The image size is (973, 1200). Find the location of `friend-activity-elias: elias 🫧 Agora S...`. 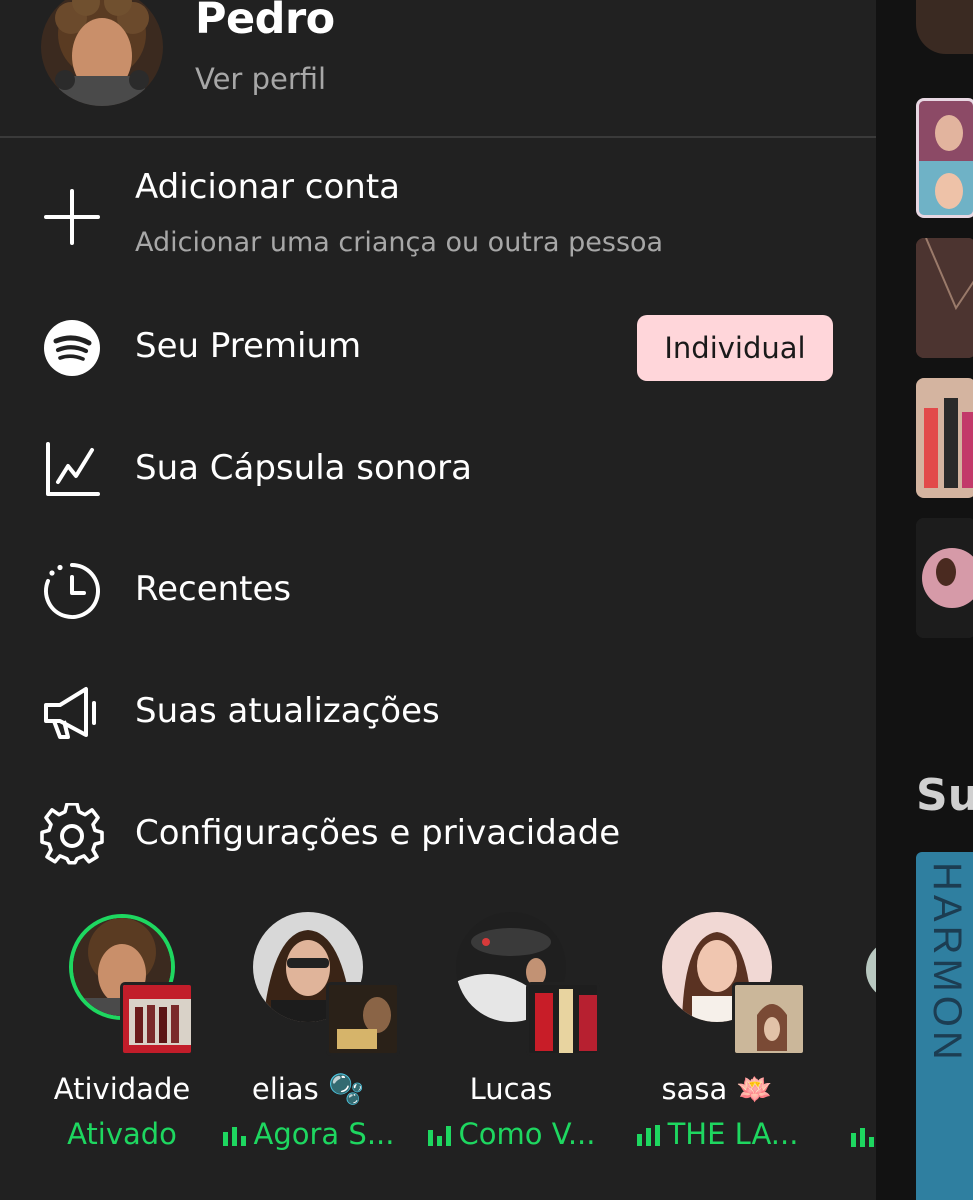

friend-activity-elias: elias 🫧 Agora S... is located at coordinates (308, 1037).